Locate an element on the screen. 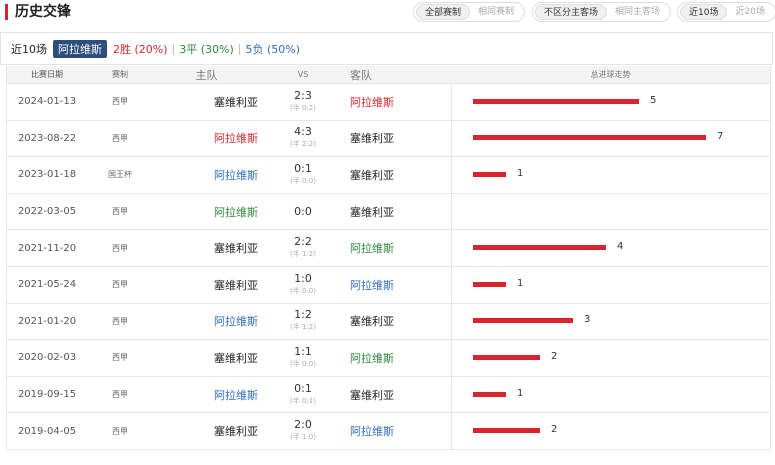 Image resolution: width=775 pixels, height=465 pixels. match-score: 4:3 (半 2:2) is located at coordinates (303, 138).